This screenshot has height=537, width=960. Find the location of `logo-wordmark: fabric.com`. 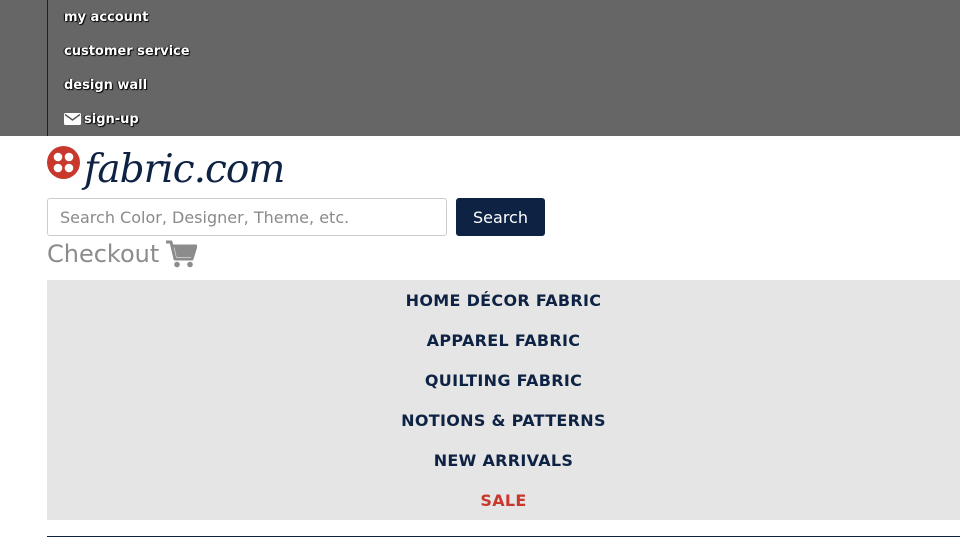

logo-wordmark: fabric.com is located at coordinates (184, 169).